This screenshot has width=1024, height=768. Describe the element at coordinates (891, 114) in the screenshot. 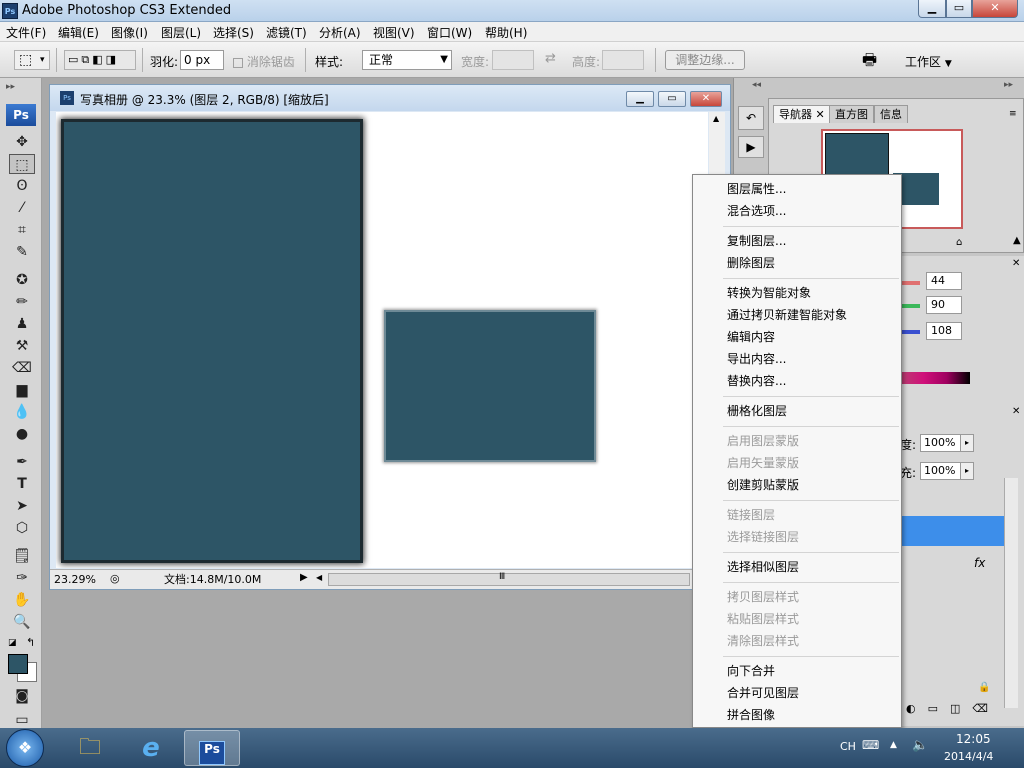

I see `tab-info: 信息` at that location.